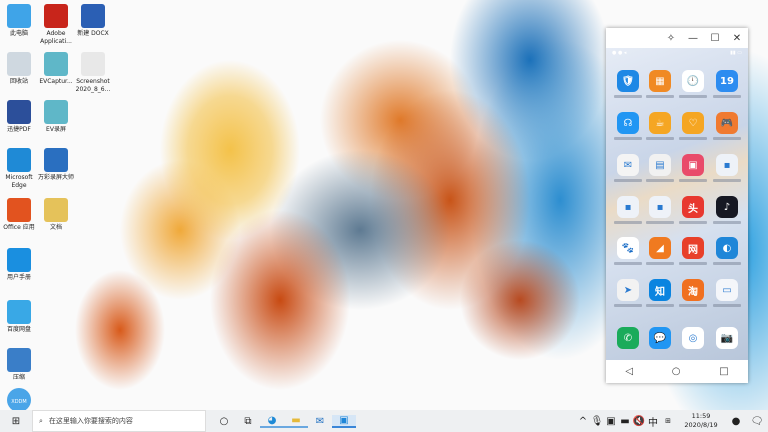 This screenshot has height=432, width=768. What do you see at coordinates (723, 371) in the screenshot?
I see `recents-icon: □` at bounding box center [723, 371].